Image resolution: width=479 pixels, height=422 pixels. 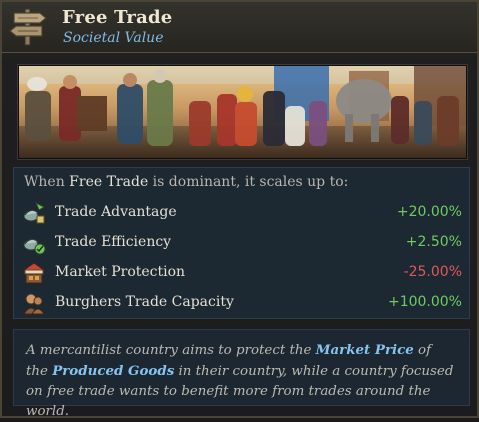 I want to click on effect-value: -25.00%, so click(x=432, y=272).